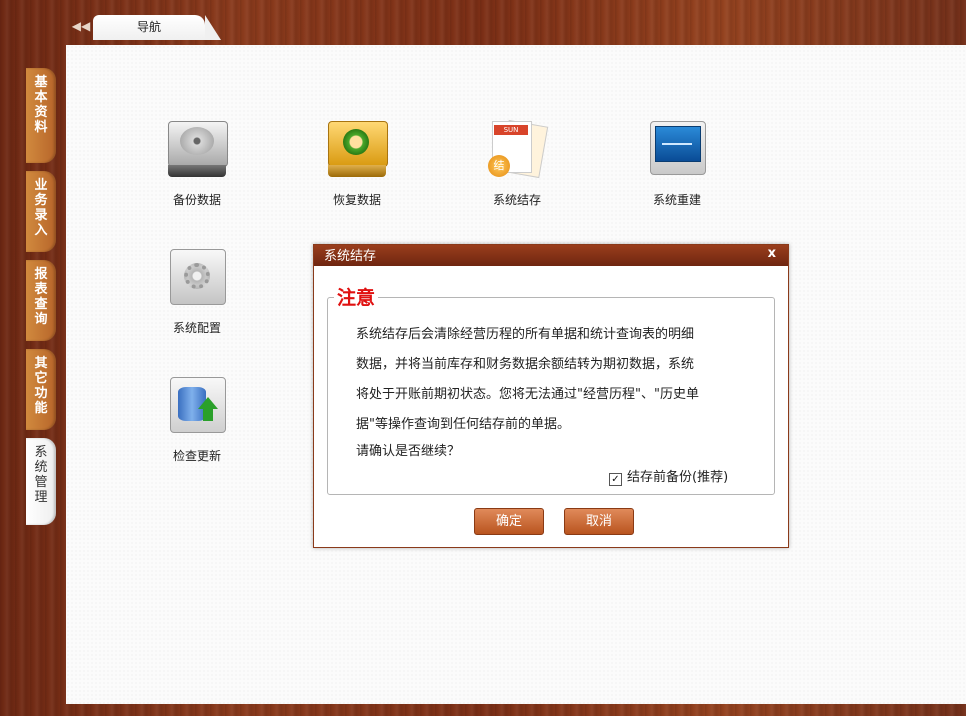  Describe the element at coordinates (516, 200) in the screenshot. I see `tile-label: 系统结存` at that location.